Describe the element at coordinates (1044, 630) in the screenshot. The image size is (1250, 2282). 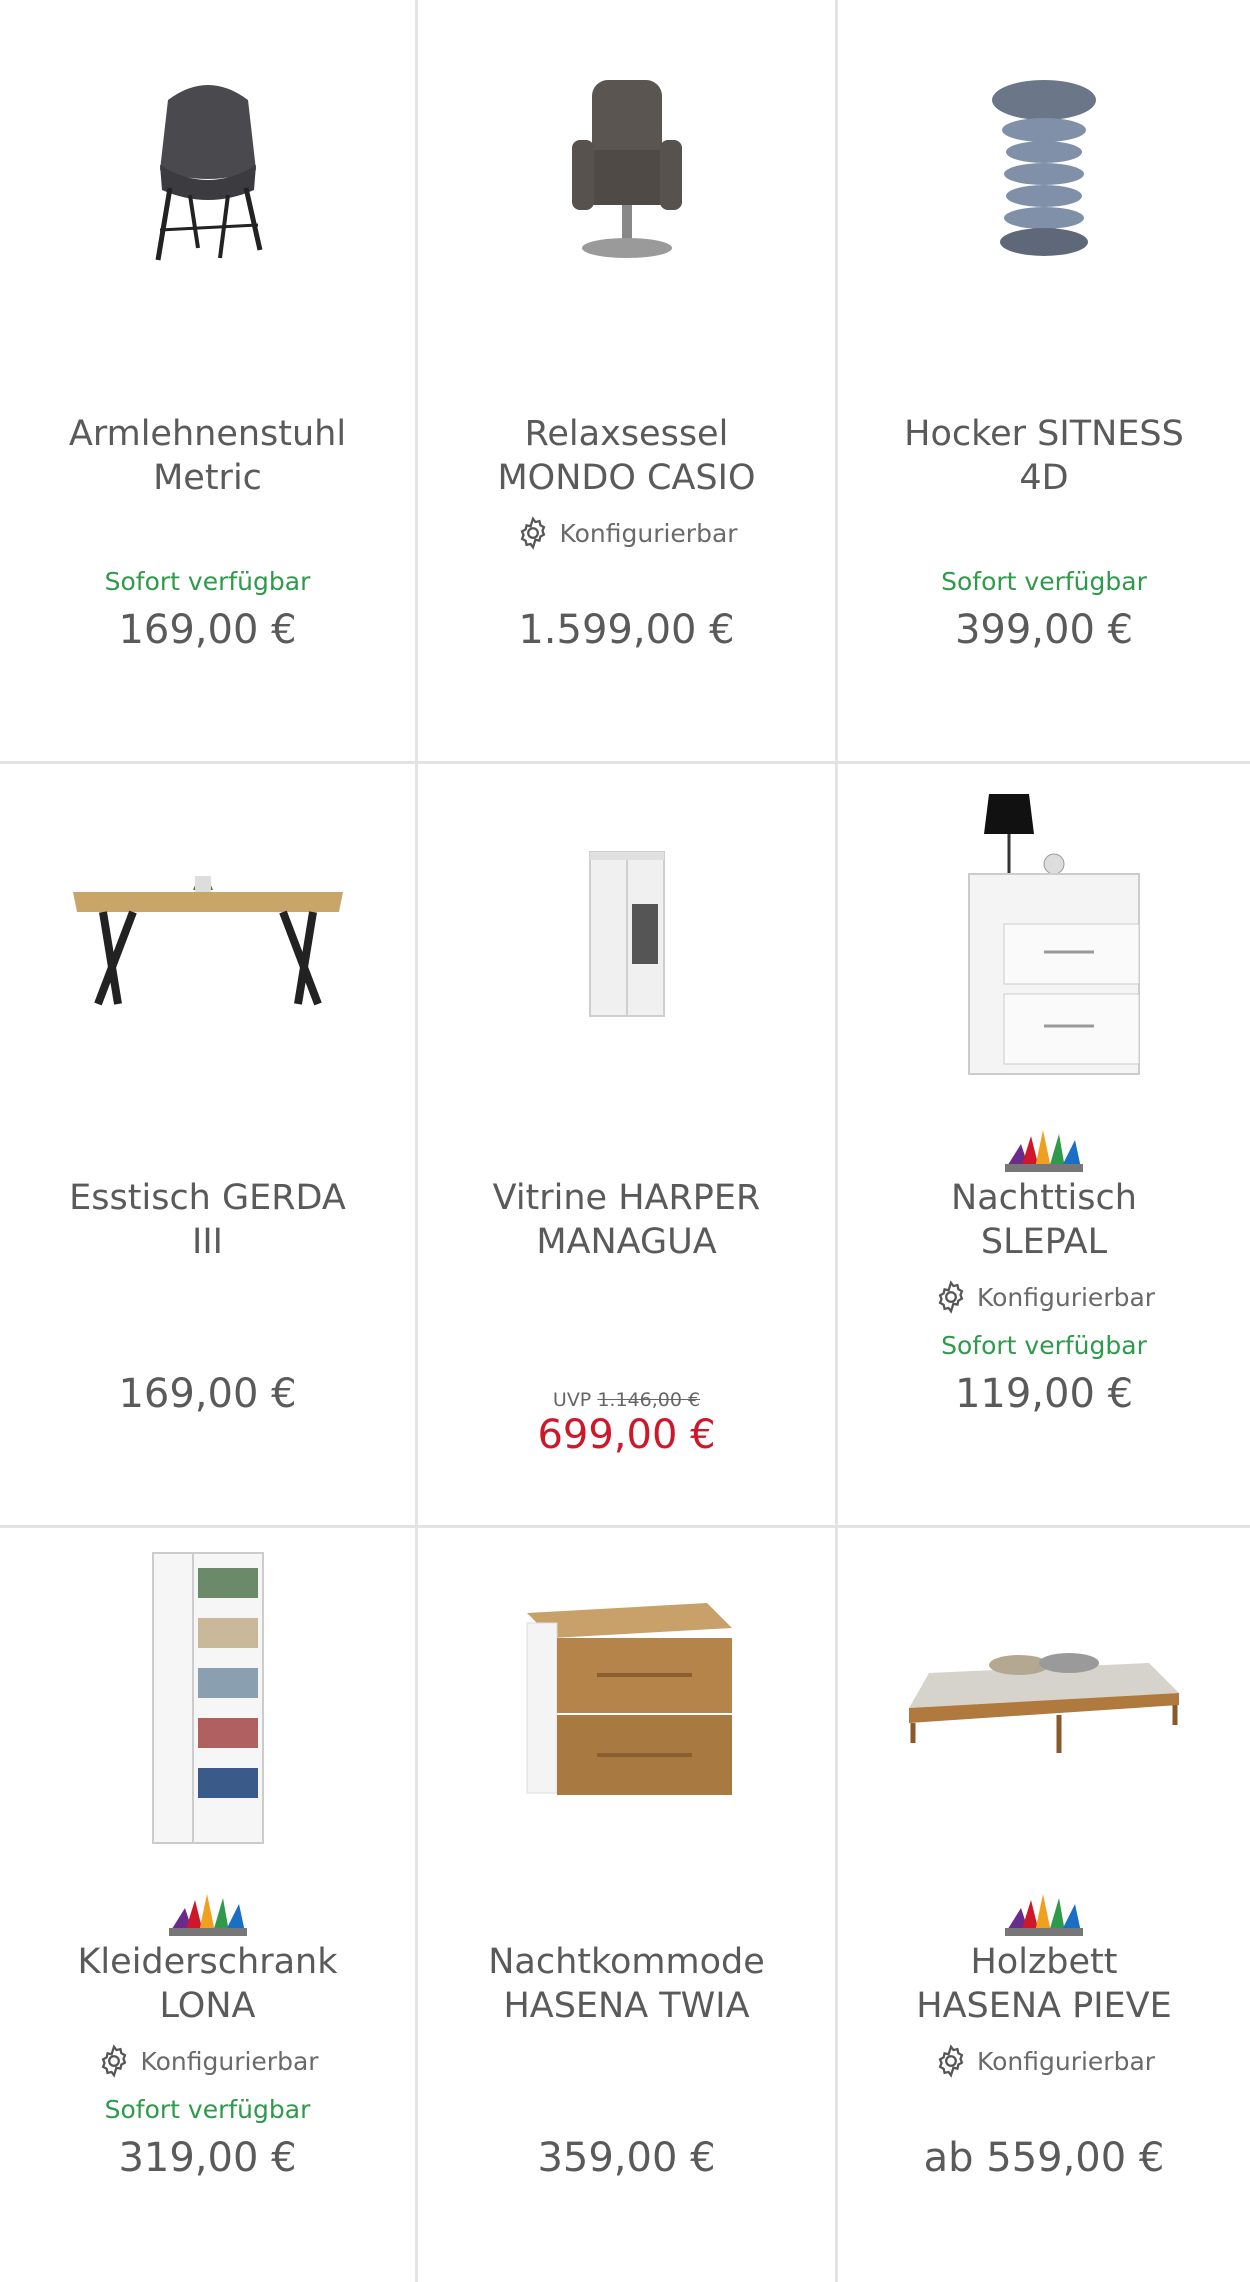
I see `product-price: 399,00 €` at that location.